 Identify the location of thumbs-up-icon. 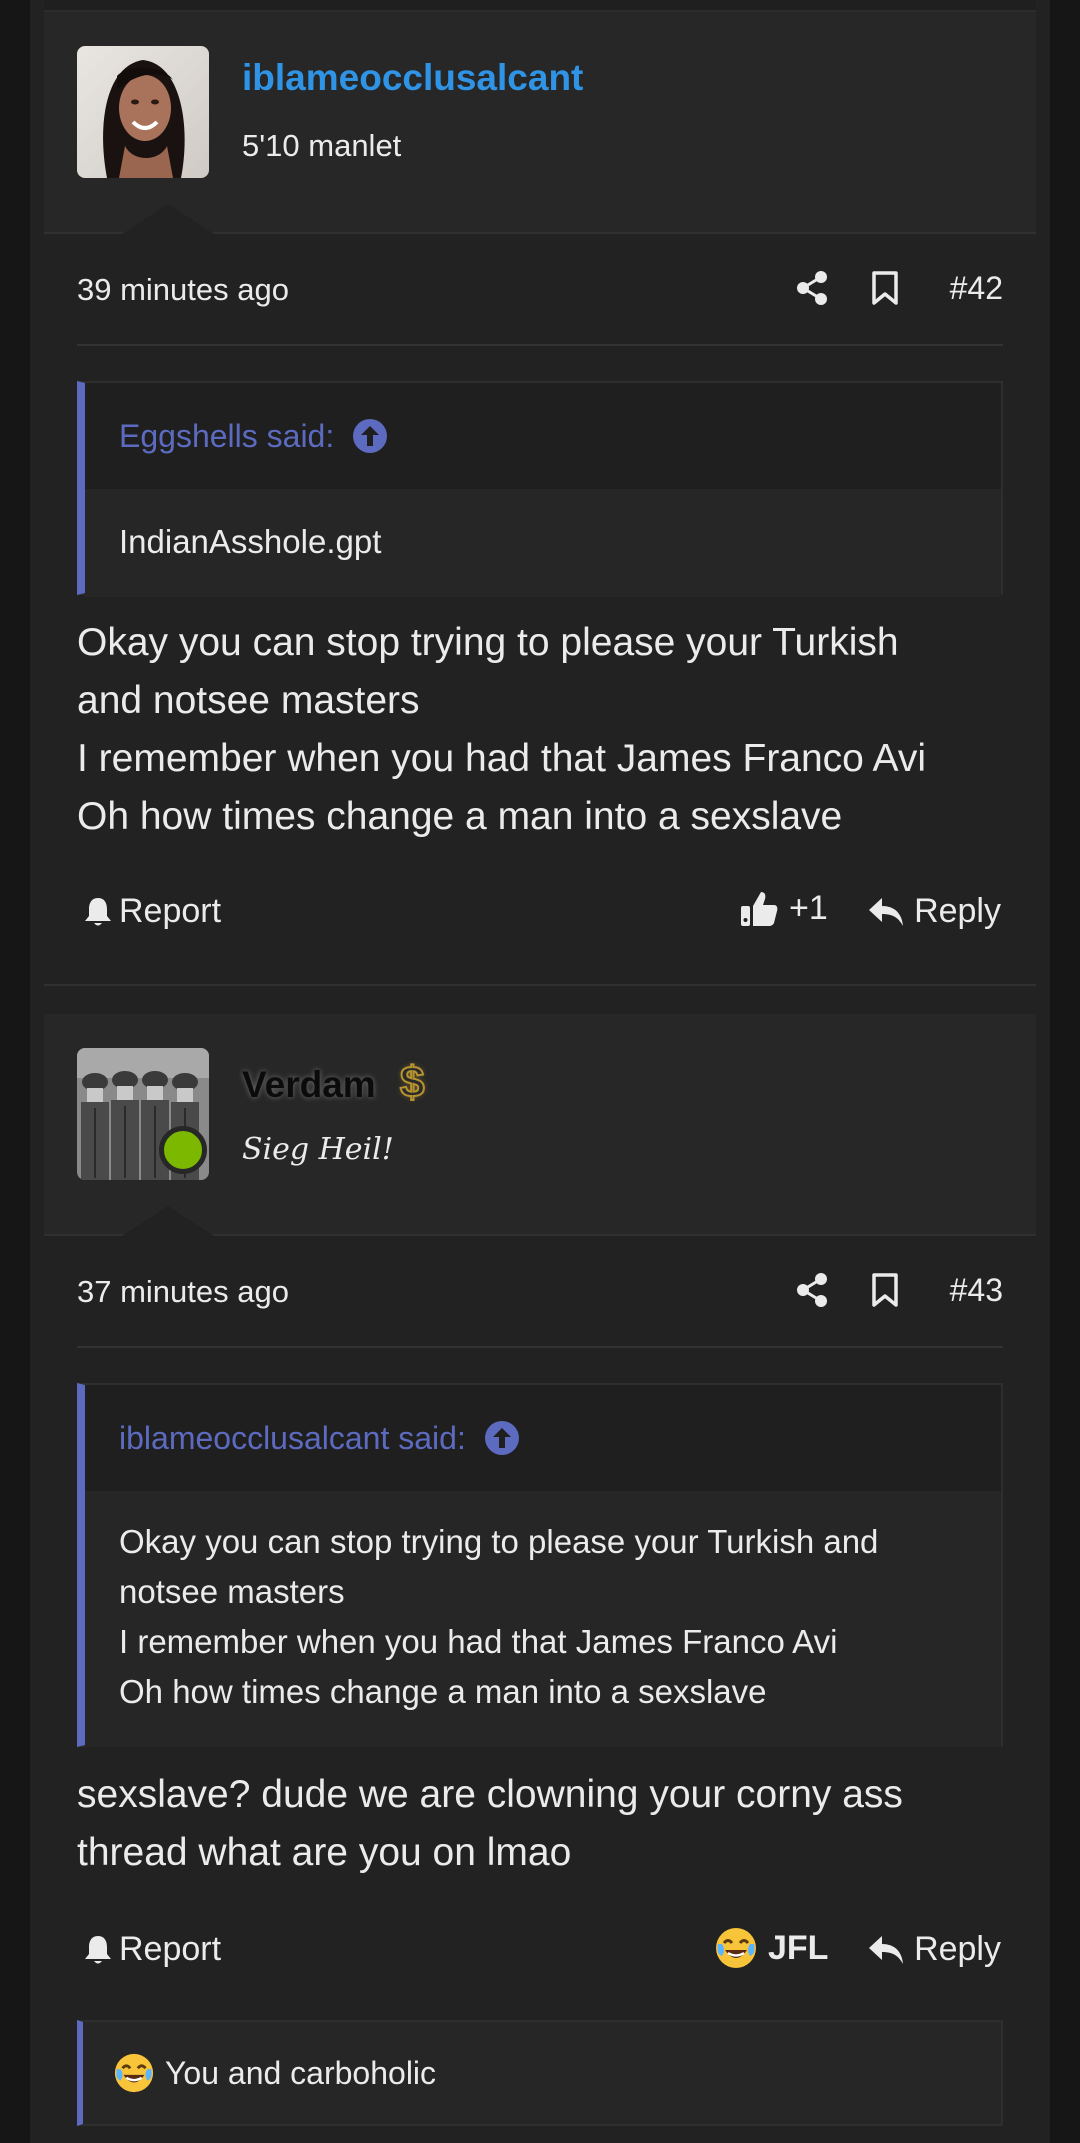
(759, 909).